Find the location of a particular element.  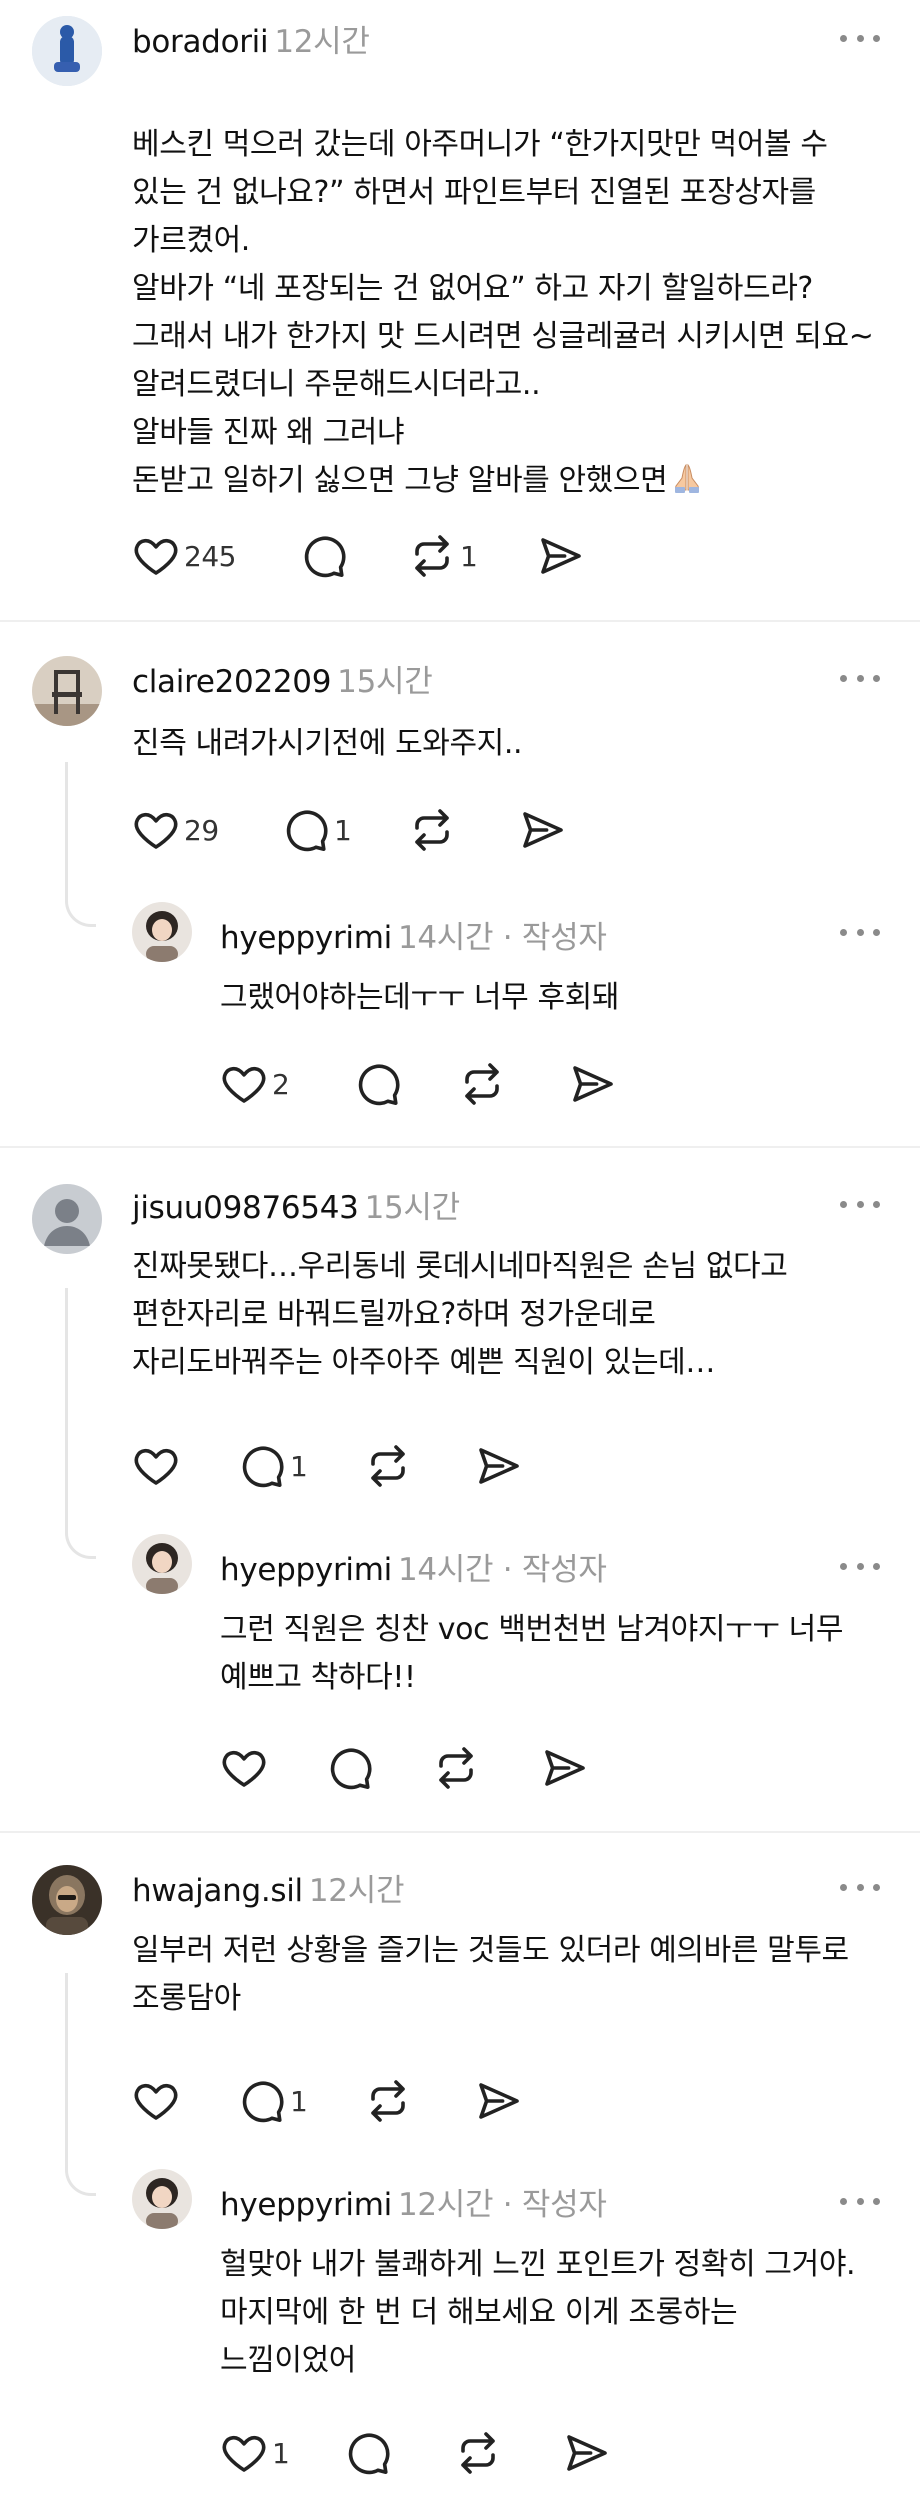

repost-button: 1 is located at coordinates (443, 556).